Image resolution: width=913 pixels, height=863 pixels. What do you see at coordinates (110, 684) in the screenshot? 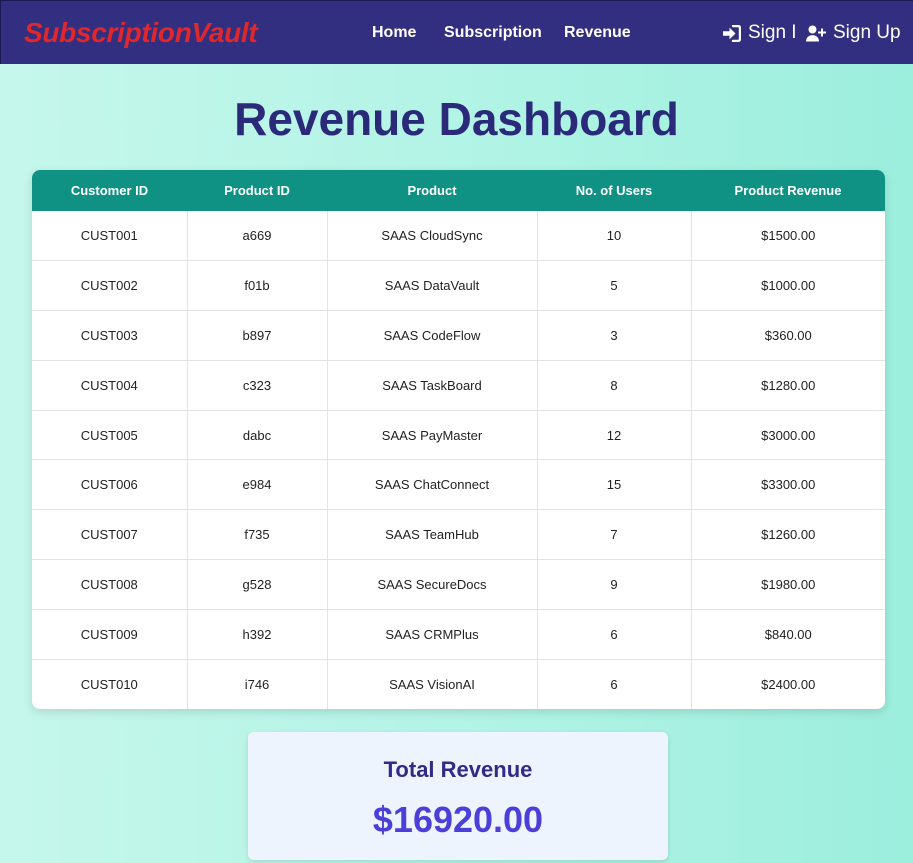
I see `cell-customer-id: CUST010` at bounding box center [110, 684].